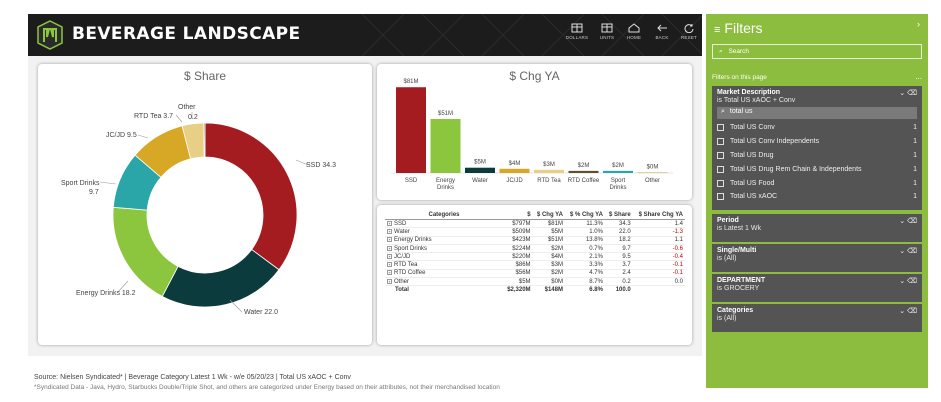  Describe the element at coordinates (908, 93) in the screenshot. I see `market-filter-icons: ⌄ ⌫` at that location.